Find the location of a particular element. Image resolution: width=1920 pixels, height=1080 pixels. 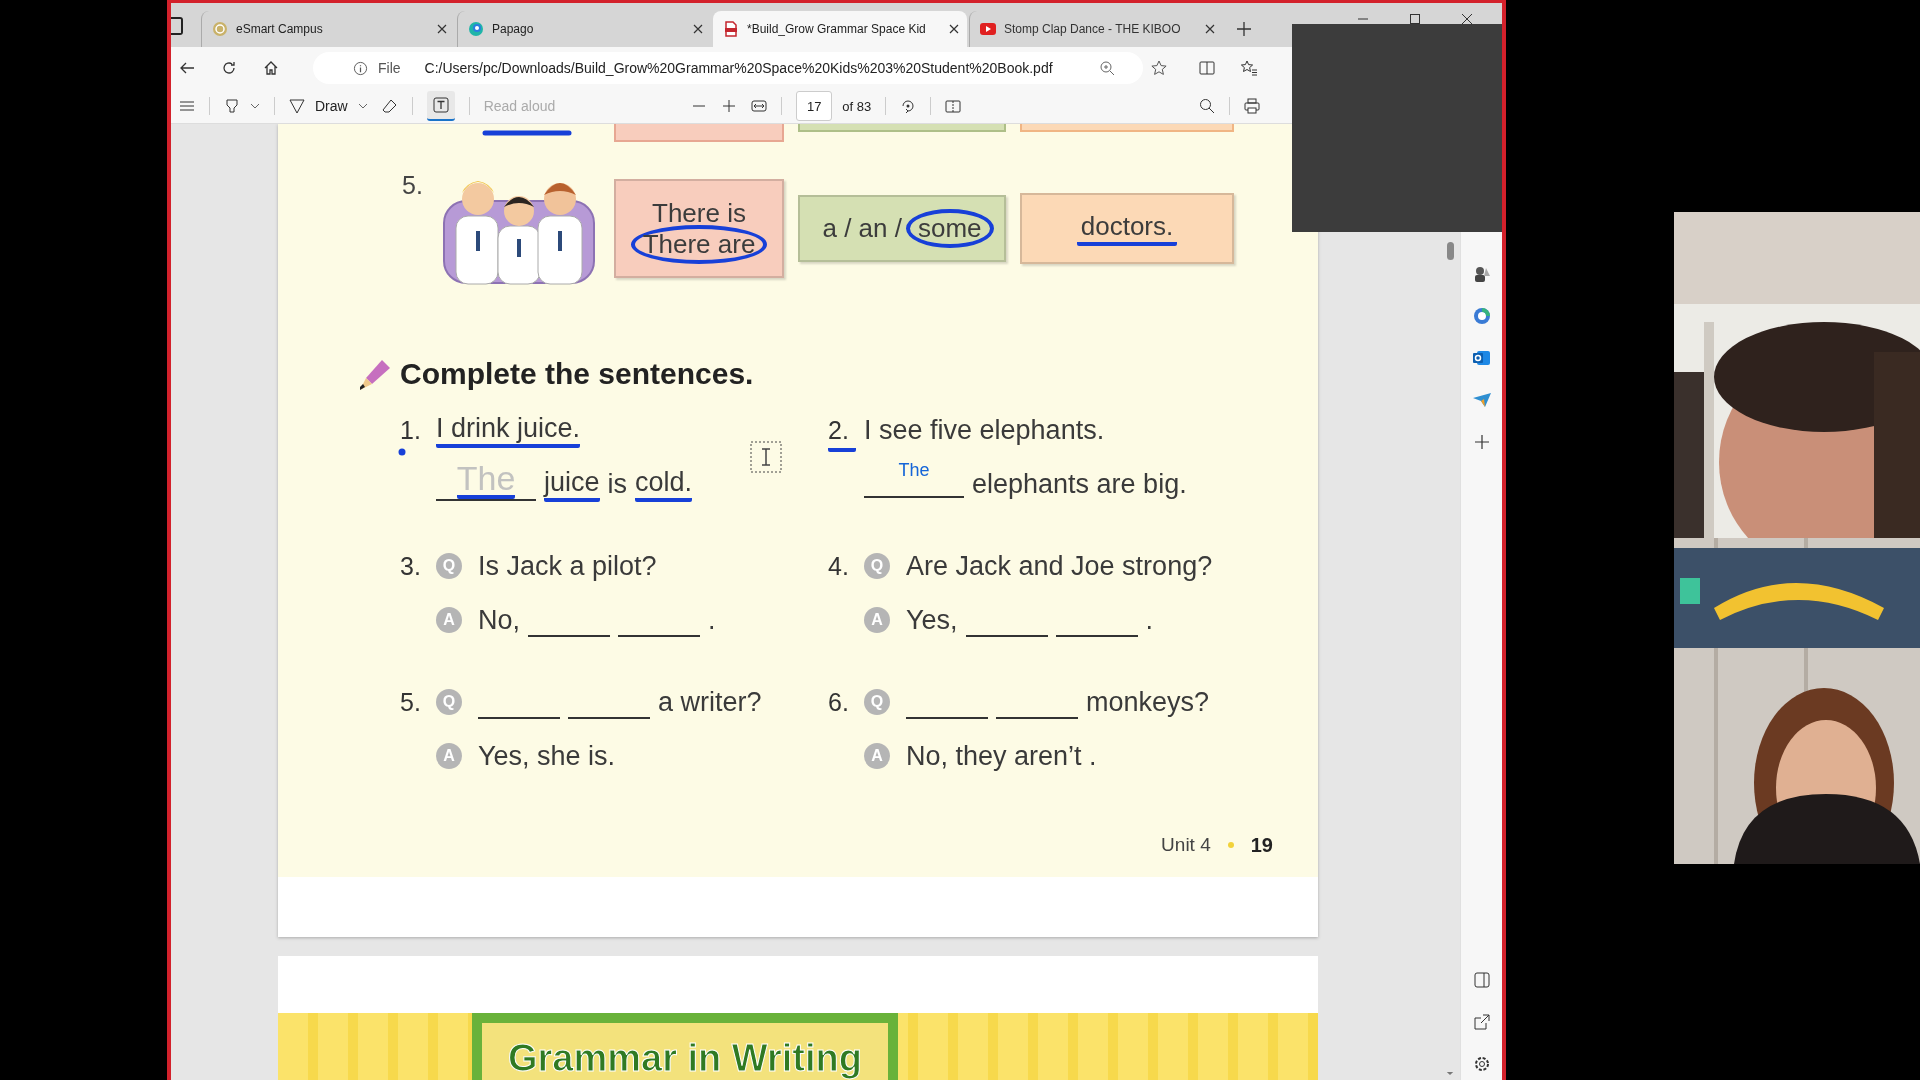

pdf-icon is located at coordinates (731, 29).